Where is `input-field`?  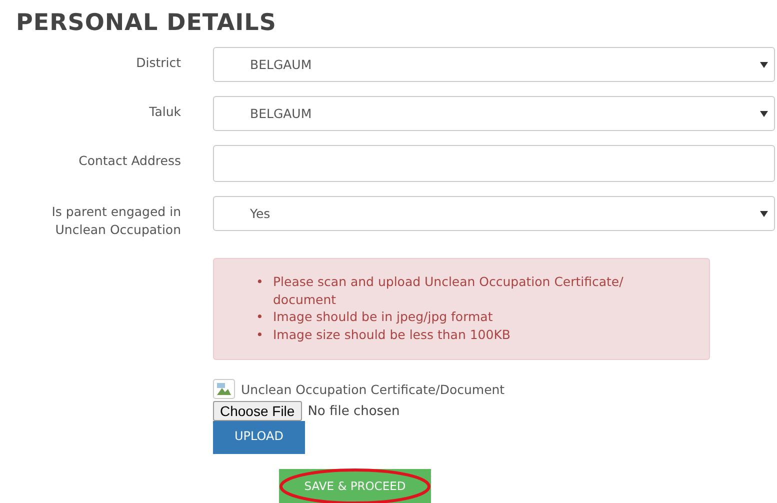
input-field is located at coordinates (494, 163).